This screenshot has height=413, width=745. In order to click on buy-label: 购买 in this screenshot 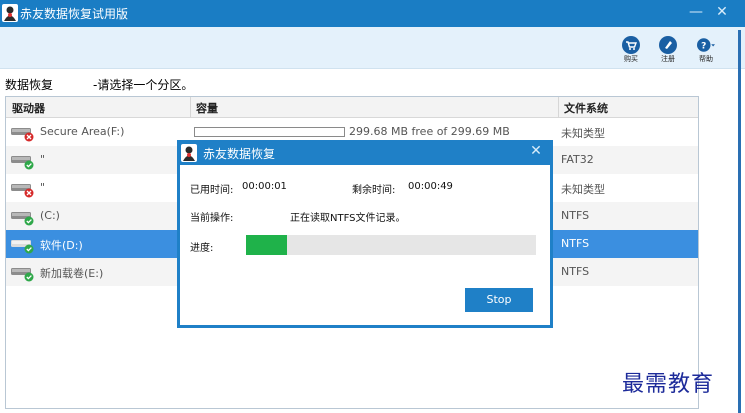, I will do `click(631, 59)`.